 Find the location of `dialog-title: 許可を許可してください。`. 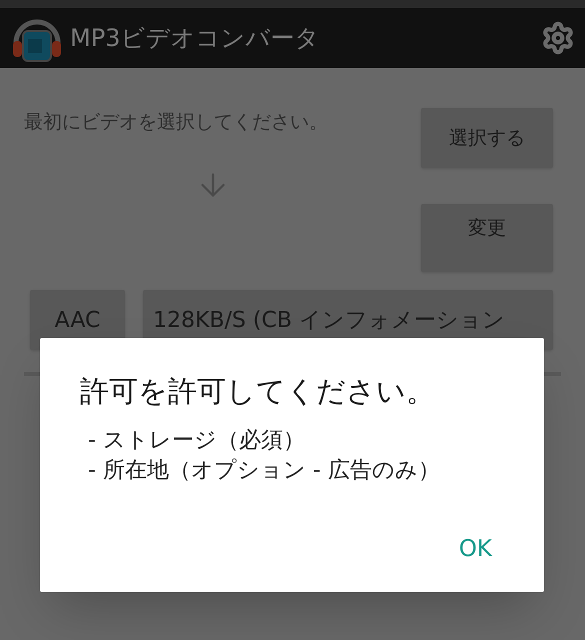

dialog-title: 許可を許可してください。 is located at coordinates (258, 391).